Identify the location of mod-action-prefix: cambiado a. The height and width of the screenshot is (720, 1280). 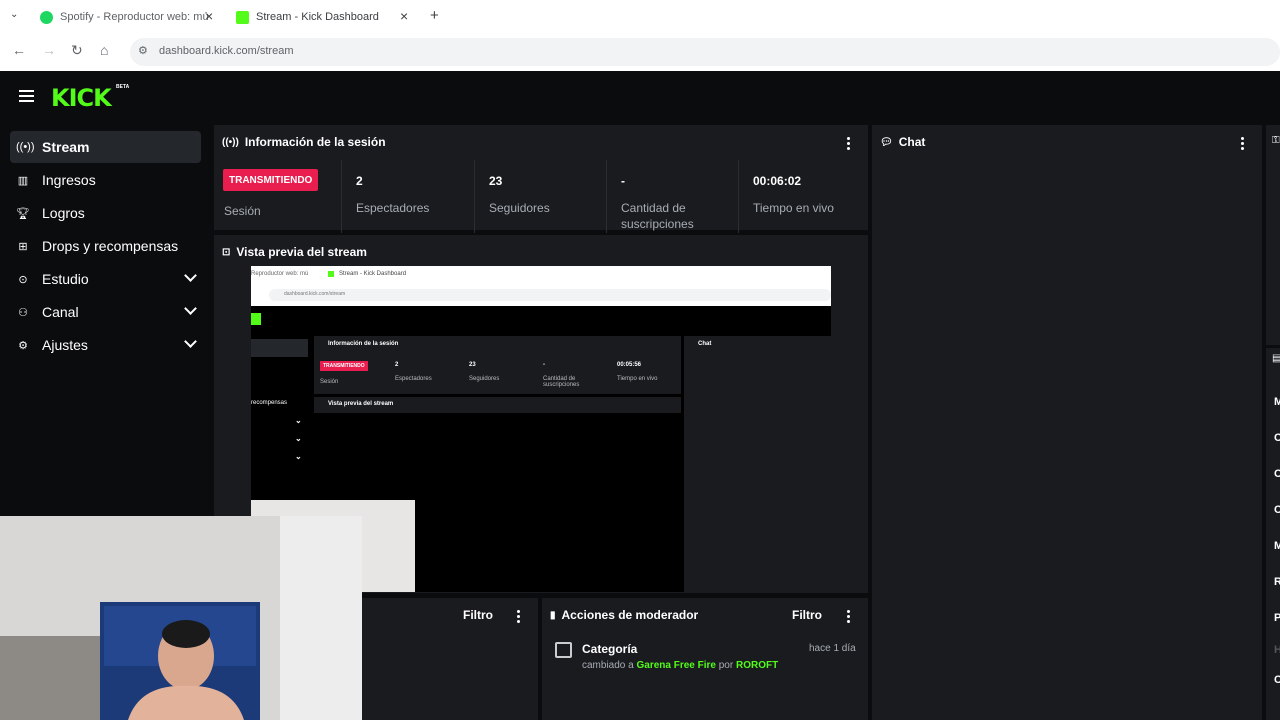
(608, 665).